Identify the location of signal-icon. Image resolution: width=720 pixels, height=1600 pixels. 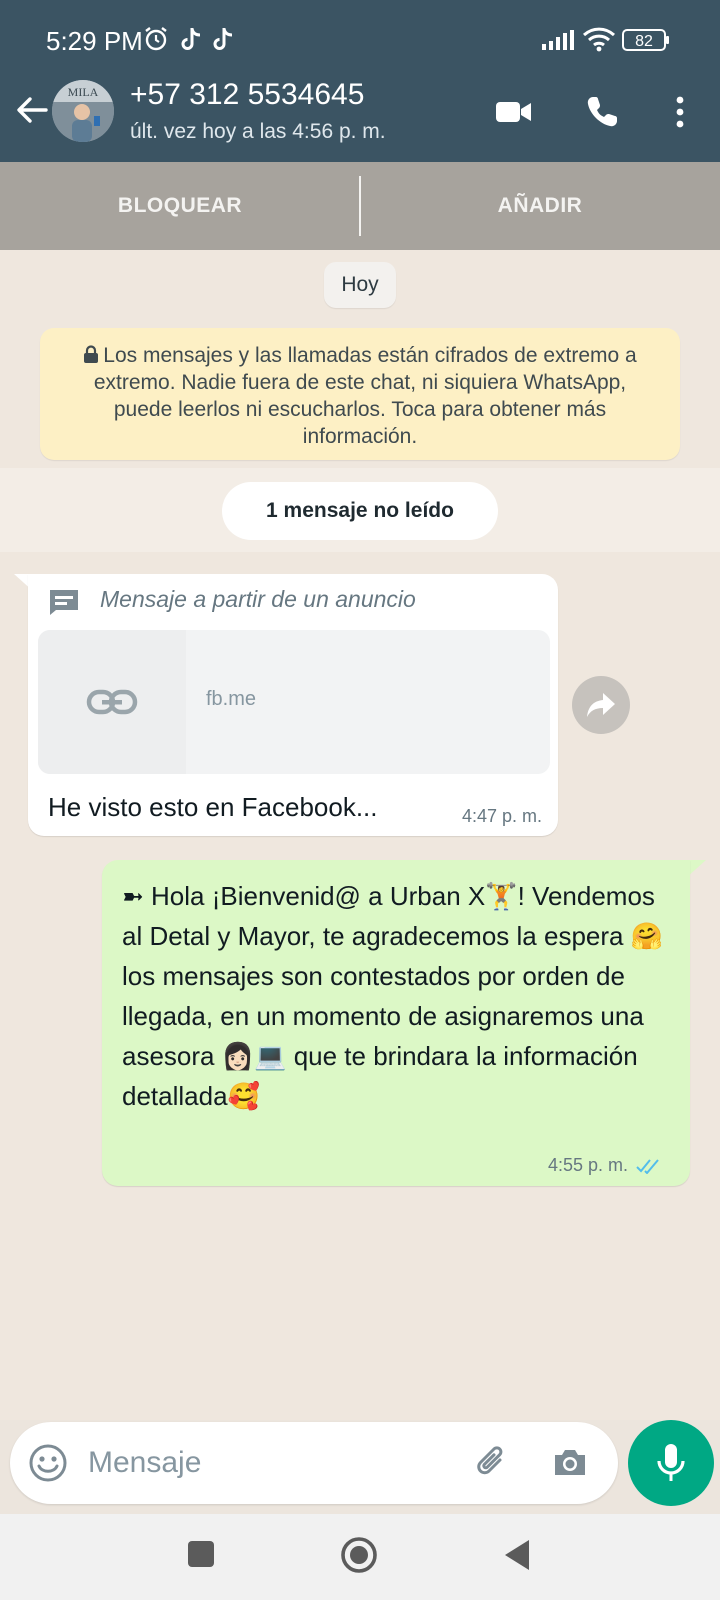
(558, 40).